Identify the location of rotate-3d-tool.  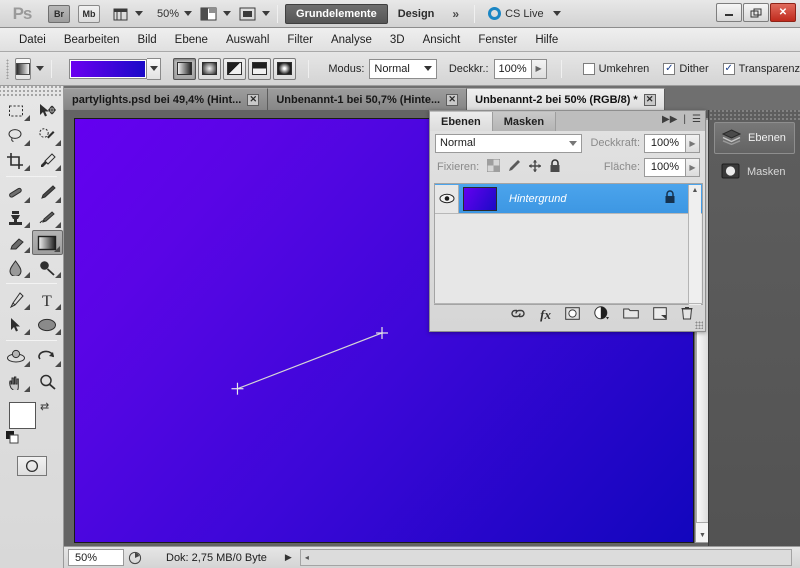
(16, 356).